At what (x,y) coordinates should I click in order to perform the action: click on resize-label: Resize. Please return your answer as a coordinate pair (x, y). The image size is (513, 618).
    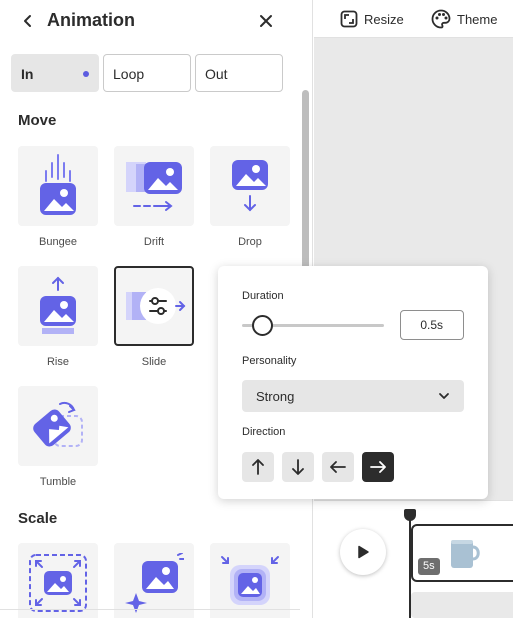
    Looking at the image, I should click on (384, 19).